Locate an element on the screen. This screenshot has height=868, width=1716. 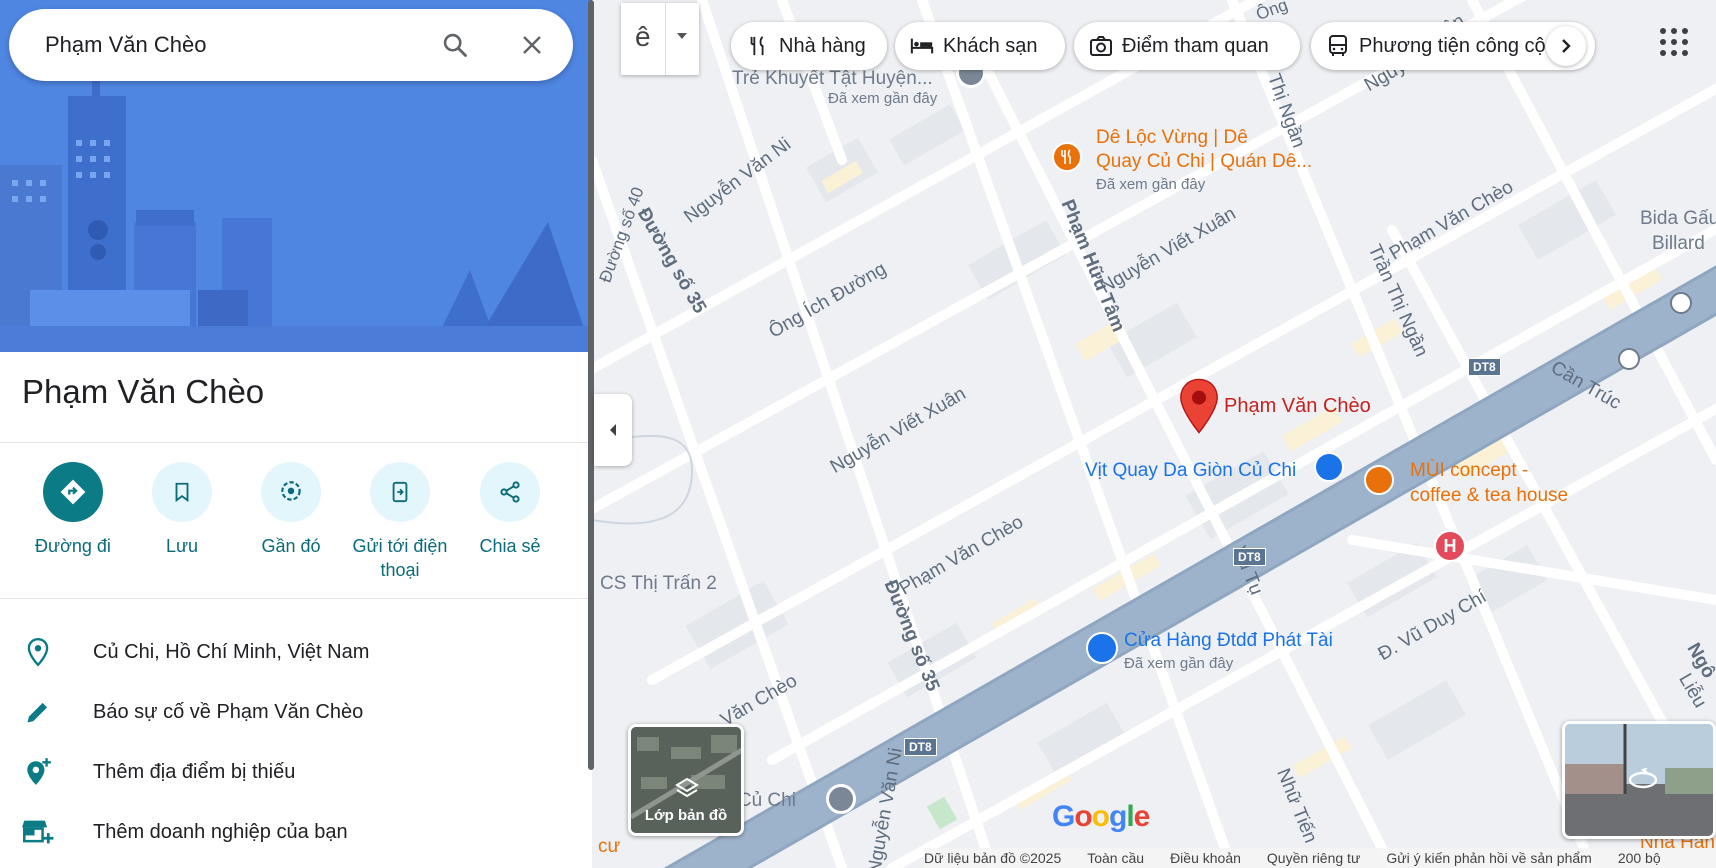
report-issue-row: Báo sự cố về Phạm Văn Chèo is located at coordinates (294, 712).